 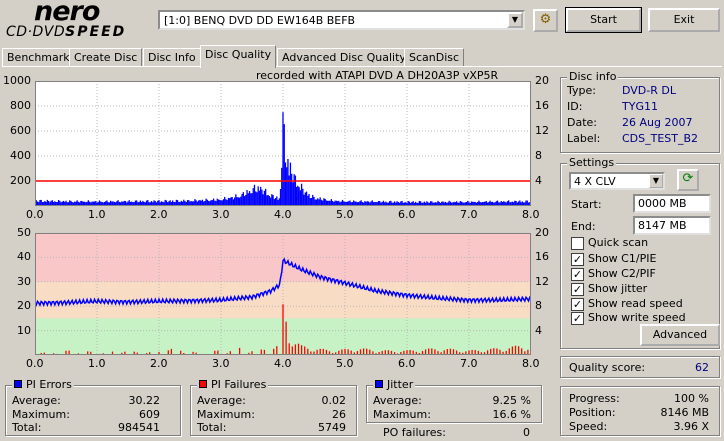 What do you see at coordinates (577, 318) in the screenshot?
I see `show-write-speed-checkbox: ✓` at bounding box center [577, 318].